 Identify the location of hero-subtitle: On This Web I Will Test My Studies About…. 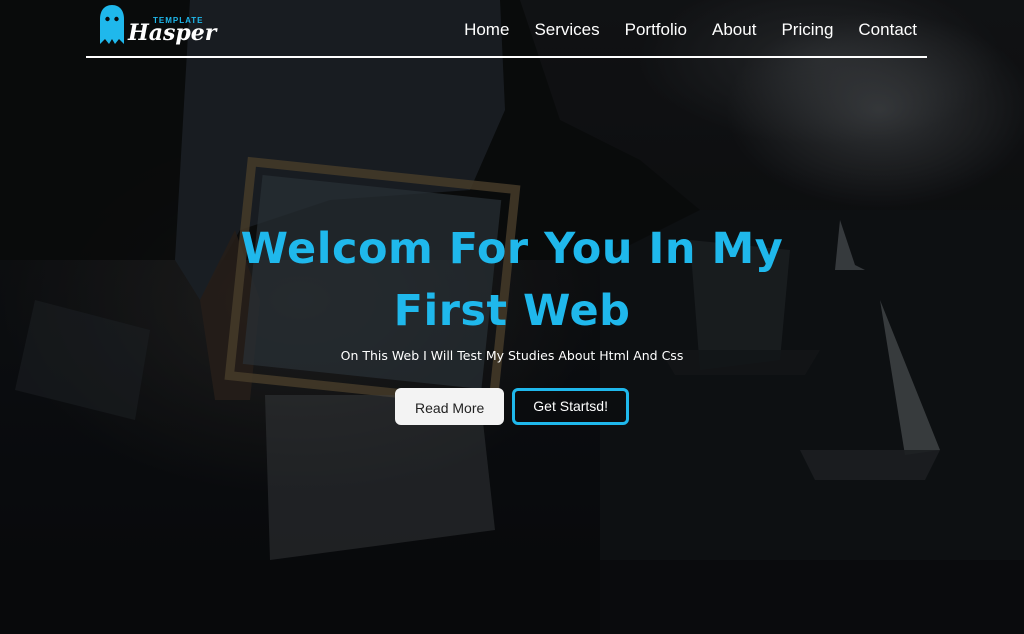
(512, 355).